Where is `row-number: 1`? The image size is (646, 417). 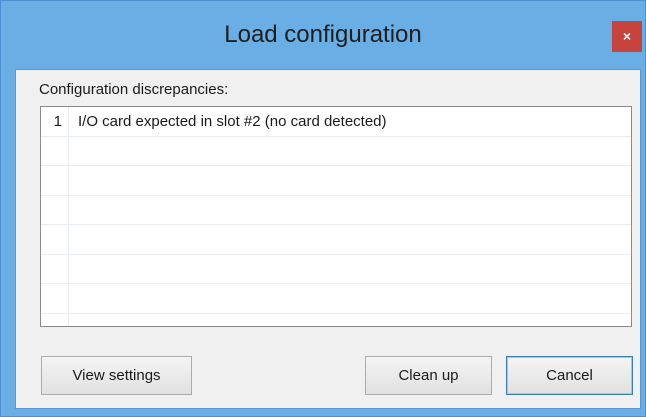 row-number: 1 is located at coordinates (55, 121).